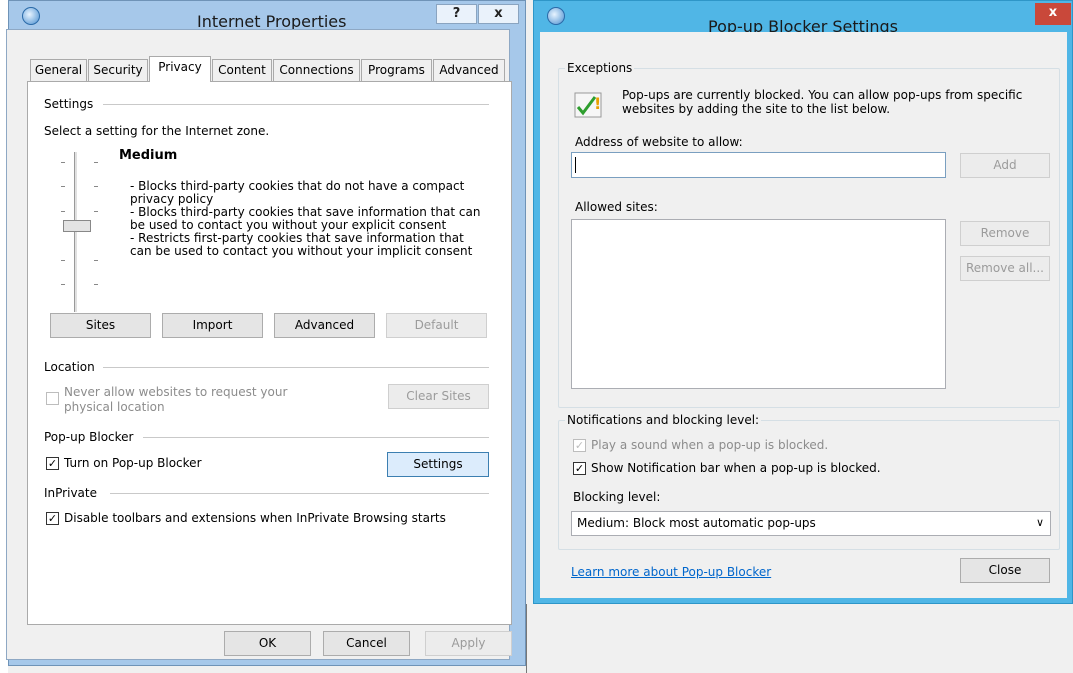 The image size is (1073, 673). I want to click on settings-divider, so click(296, 104).